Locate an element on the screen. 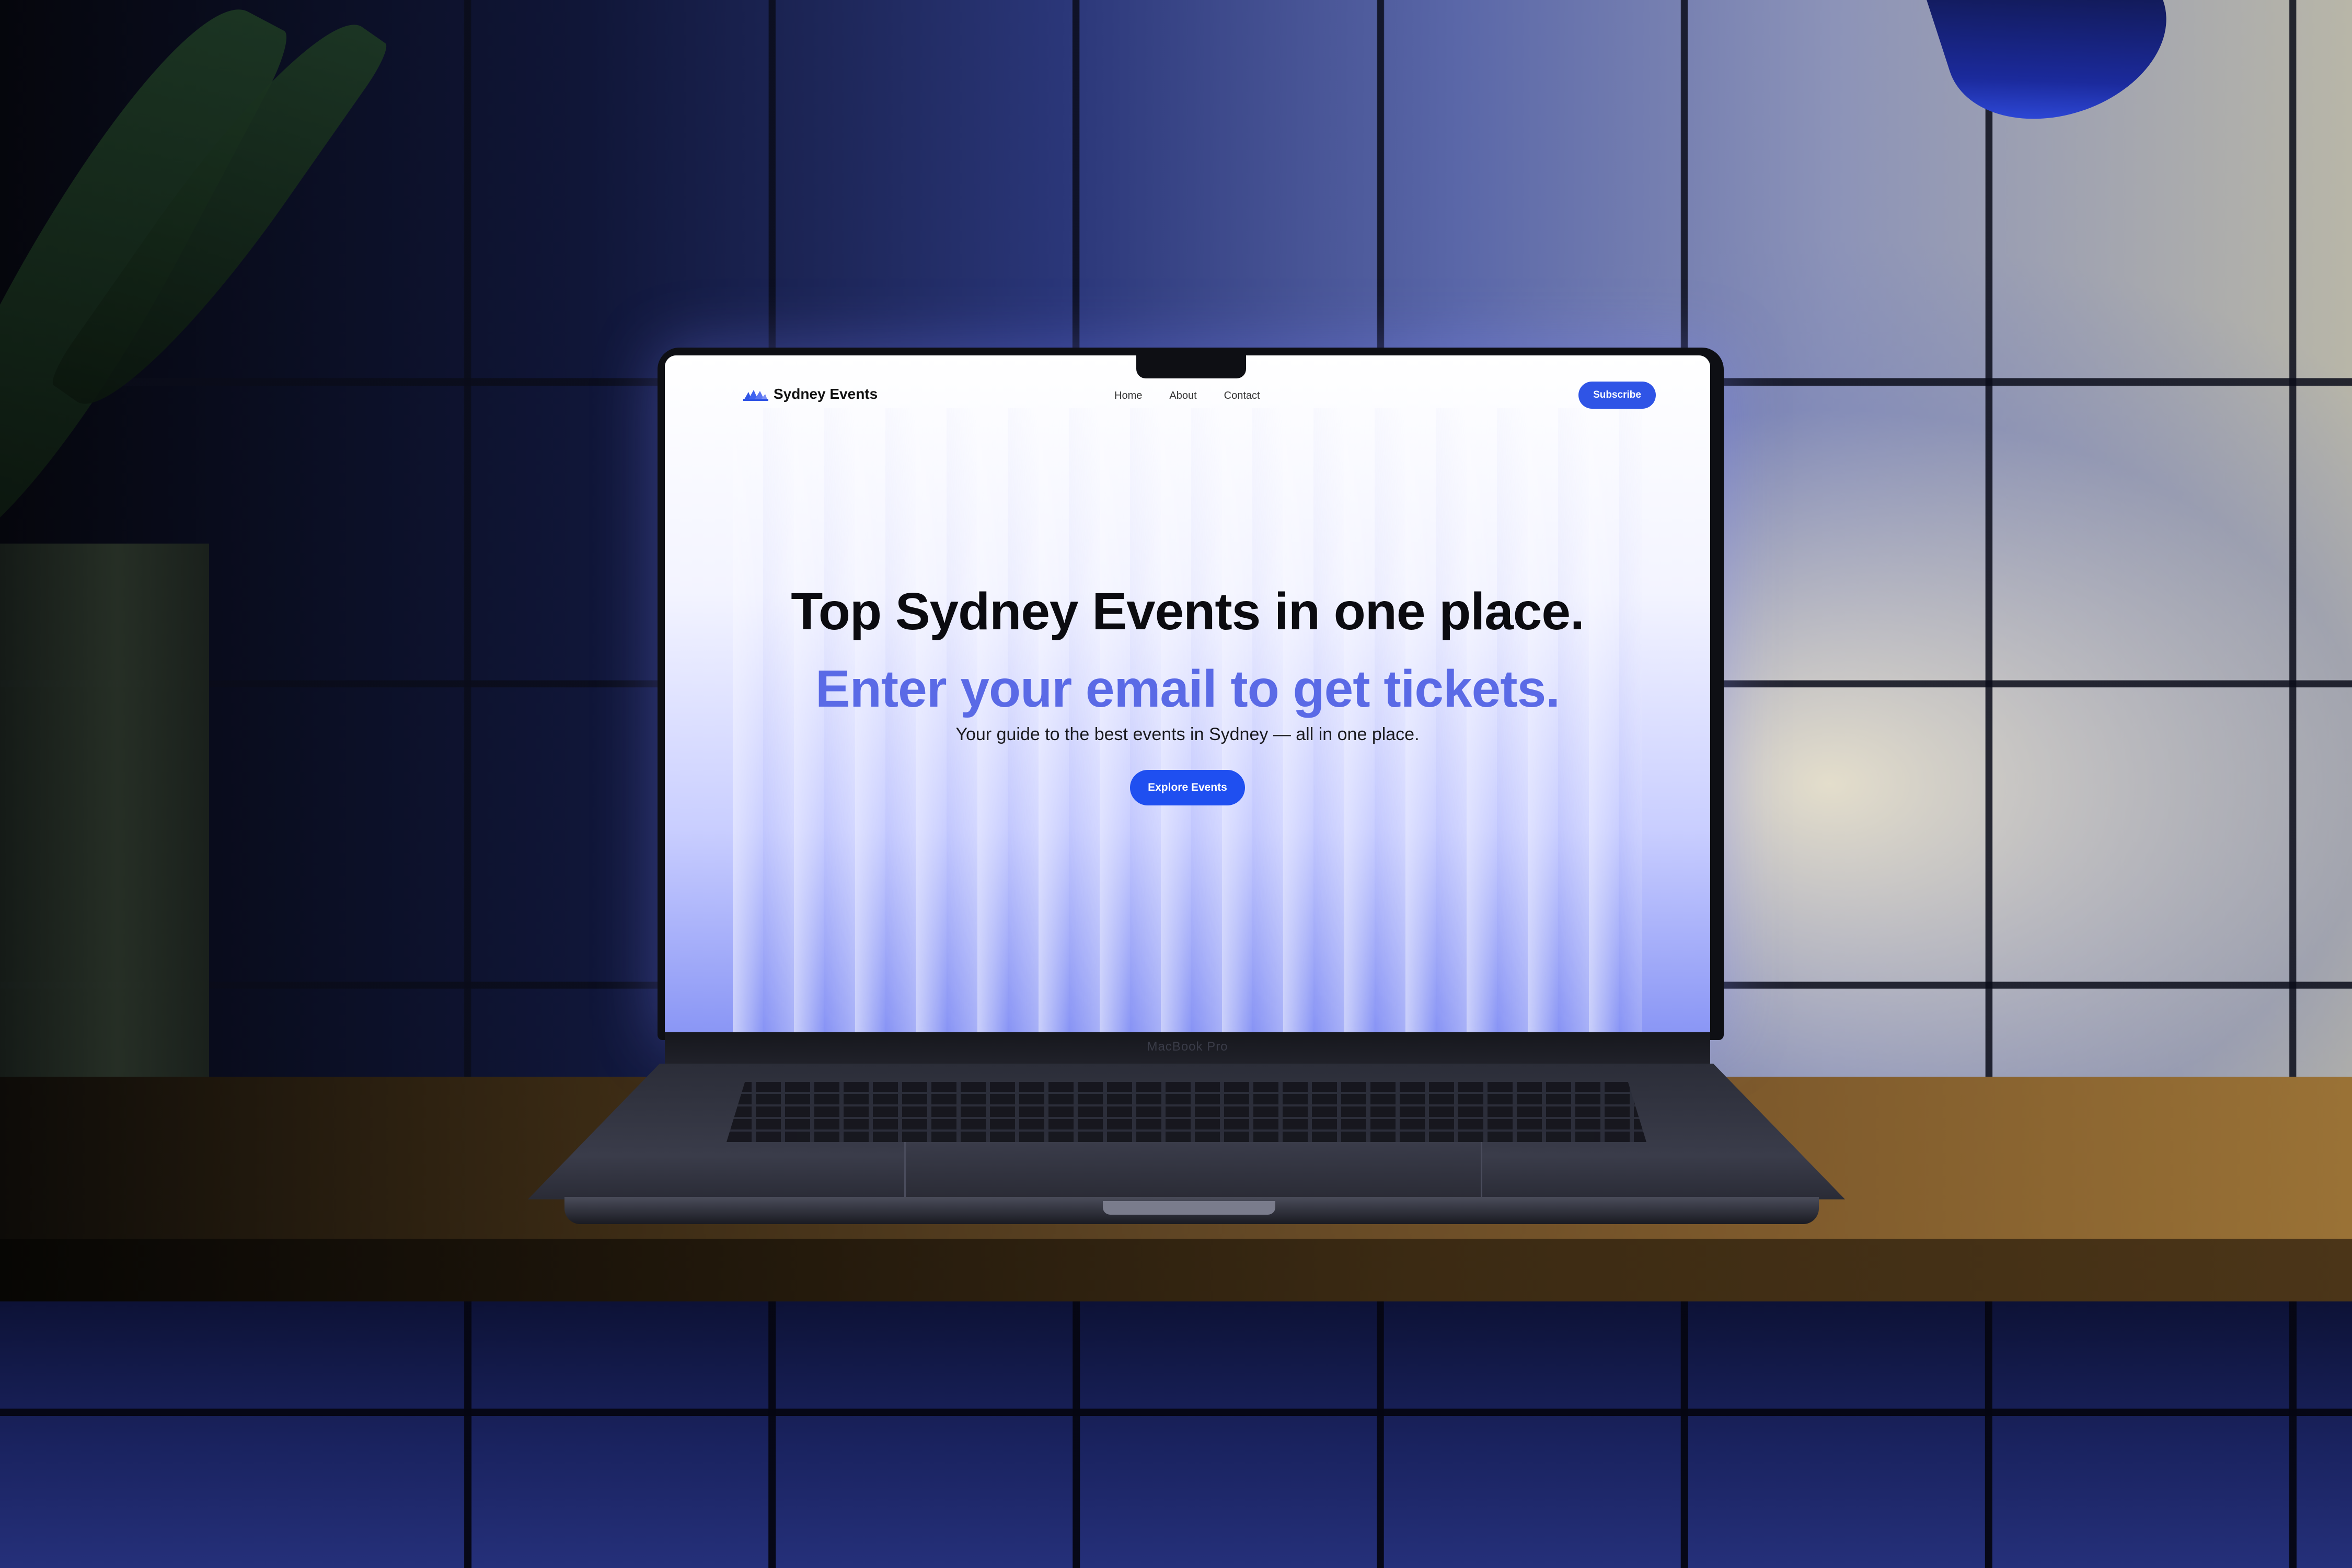  lid-opening-notch is located at coordinates (1189, 1208).